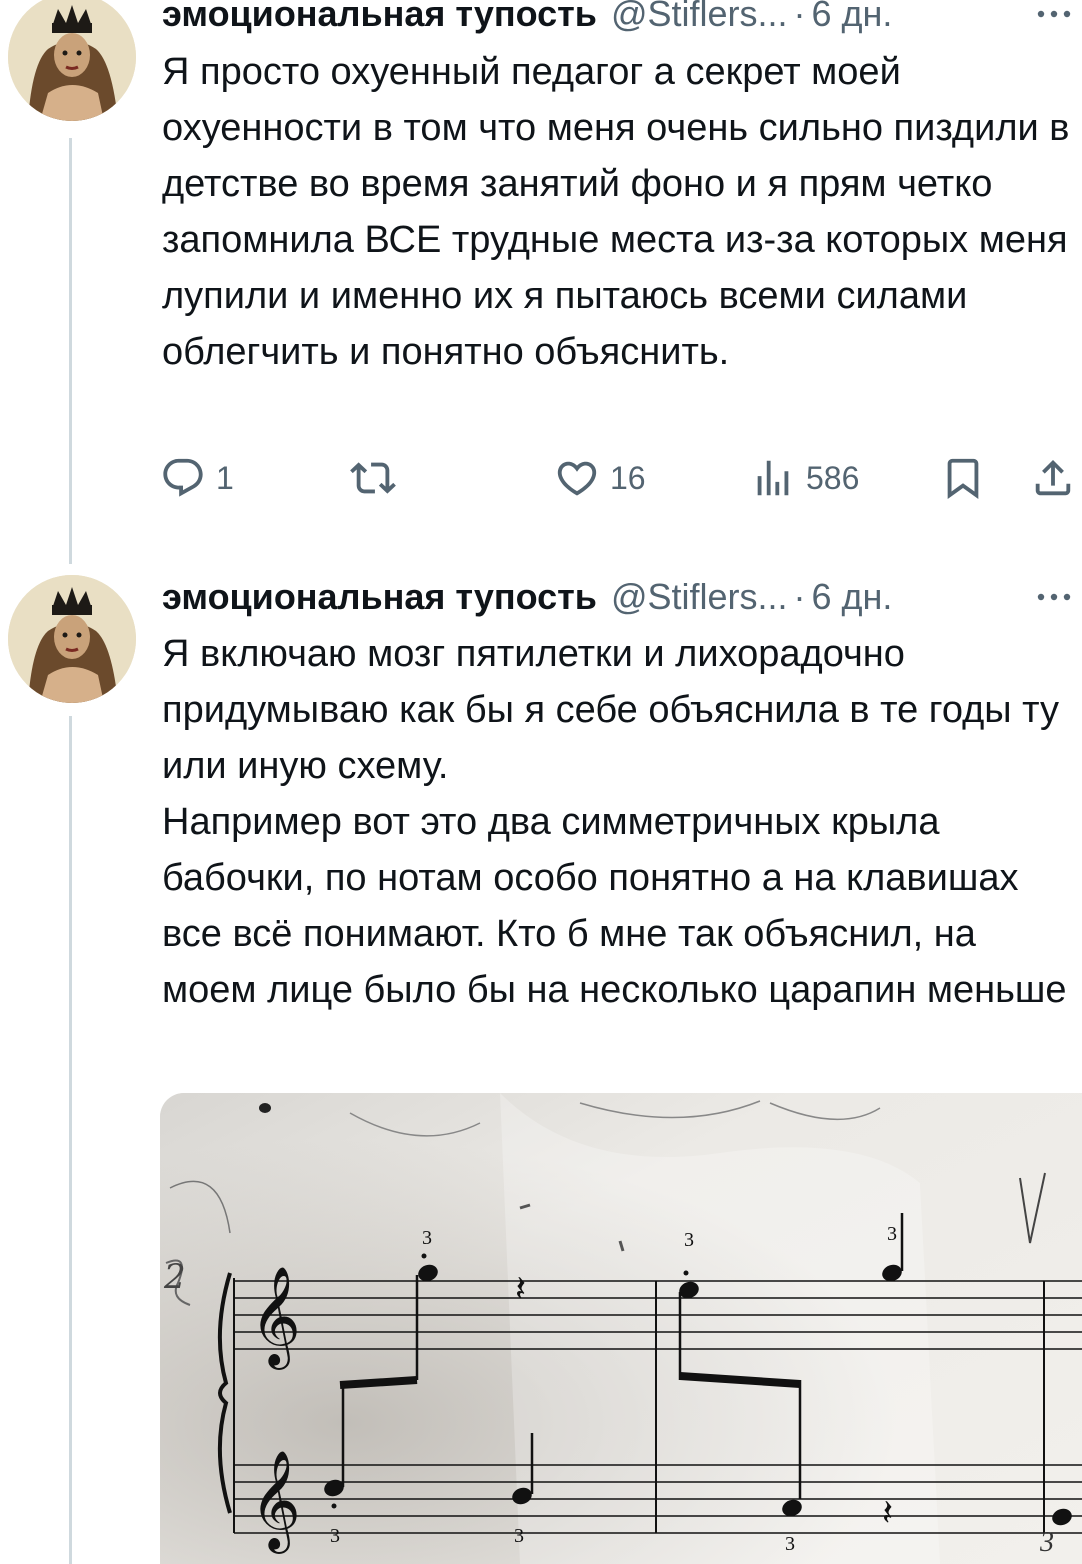  I want to click on share-icon, so click(1053, 477).